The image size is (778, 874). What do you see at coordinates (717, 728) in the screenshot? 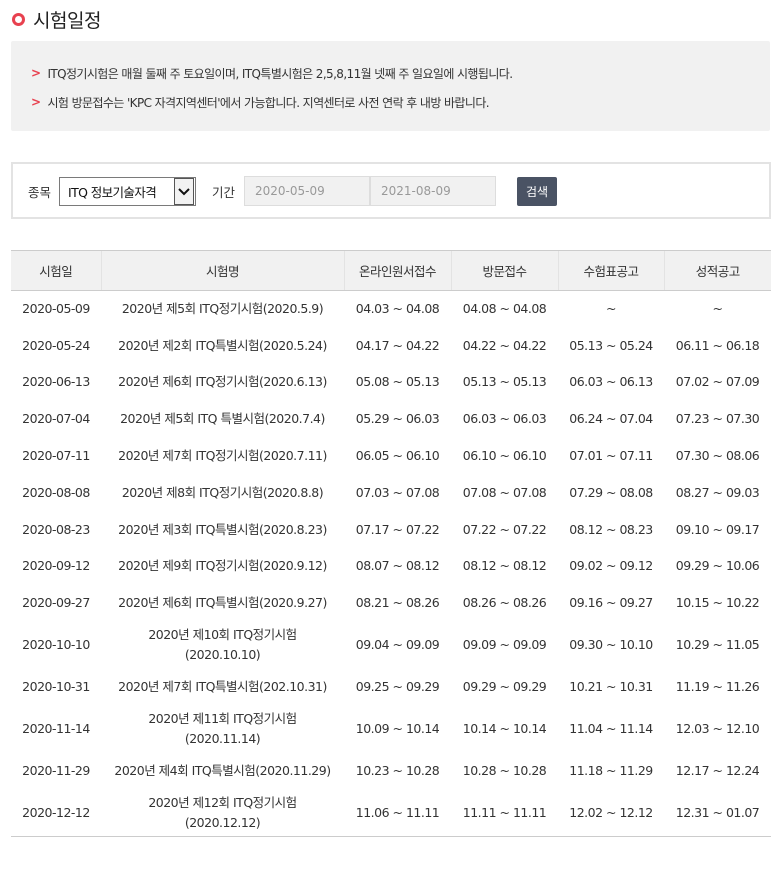
I see `cell-result-announcement: 12.03 ~ 12.10` at bounding box center [717, 728].